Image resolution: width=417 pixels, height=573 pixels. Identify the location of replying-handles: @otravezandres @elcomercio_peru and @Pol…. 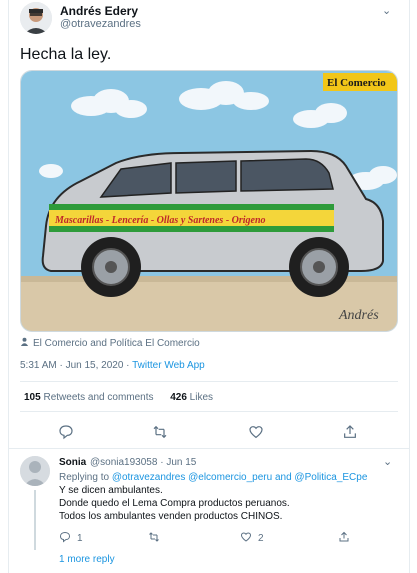
(240, 477).